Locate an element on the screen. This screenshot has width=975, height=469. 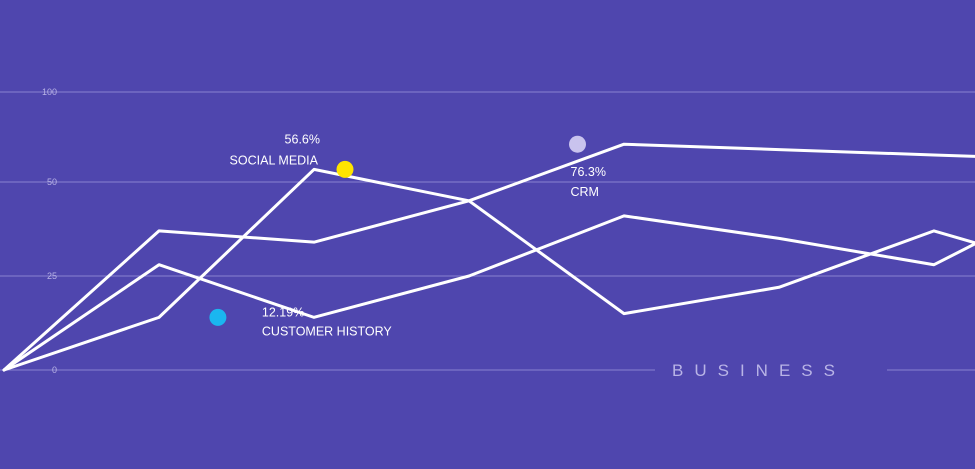
annotation-value-3: 76.3% is located at coordinates (588, 172).